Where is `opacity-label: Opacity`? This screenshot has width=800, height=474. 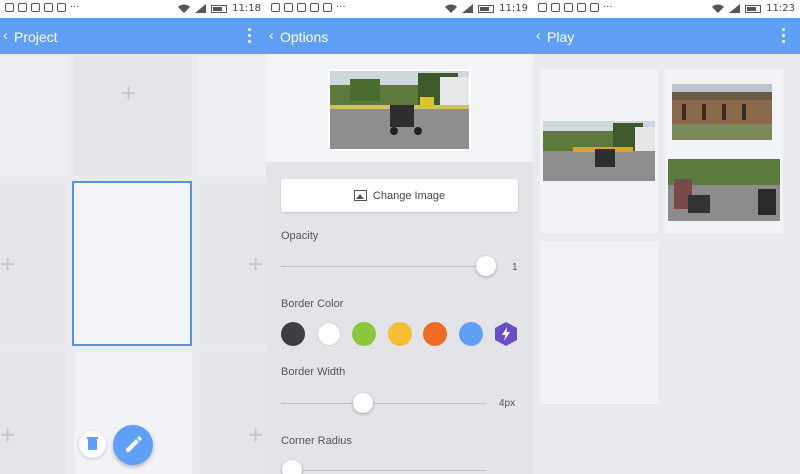 opacity-label: Opacity is located at coordinates (300, 236).